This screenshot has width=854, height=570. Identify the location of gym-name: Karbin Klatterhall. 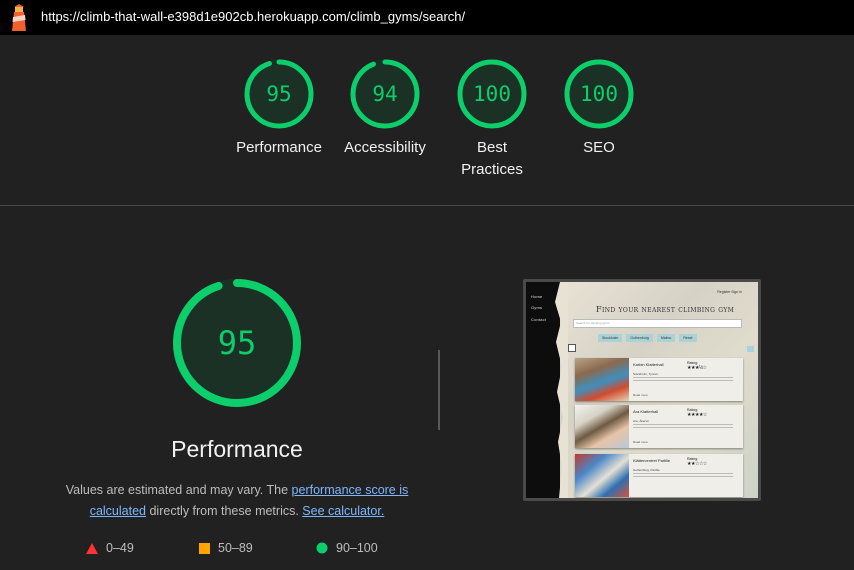
(648, 364).